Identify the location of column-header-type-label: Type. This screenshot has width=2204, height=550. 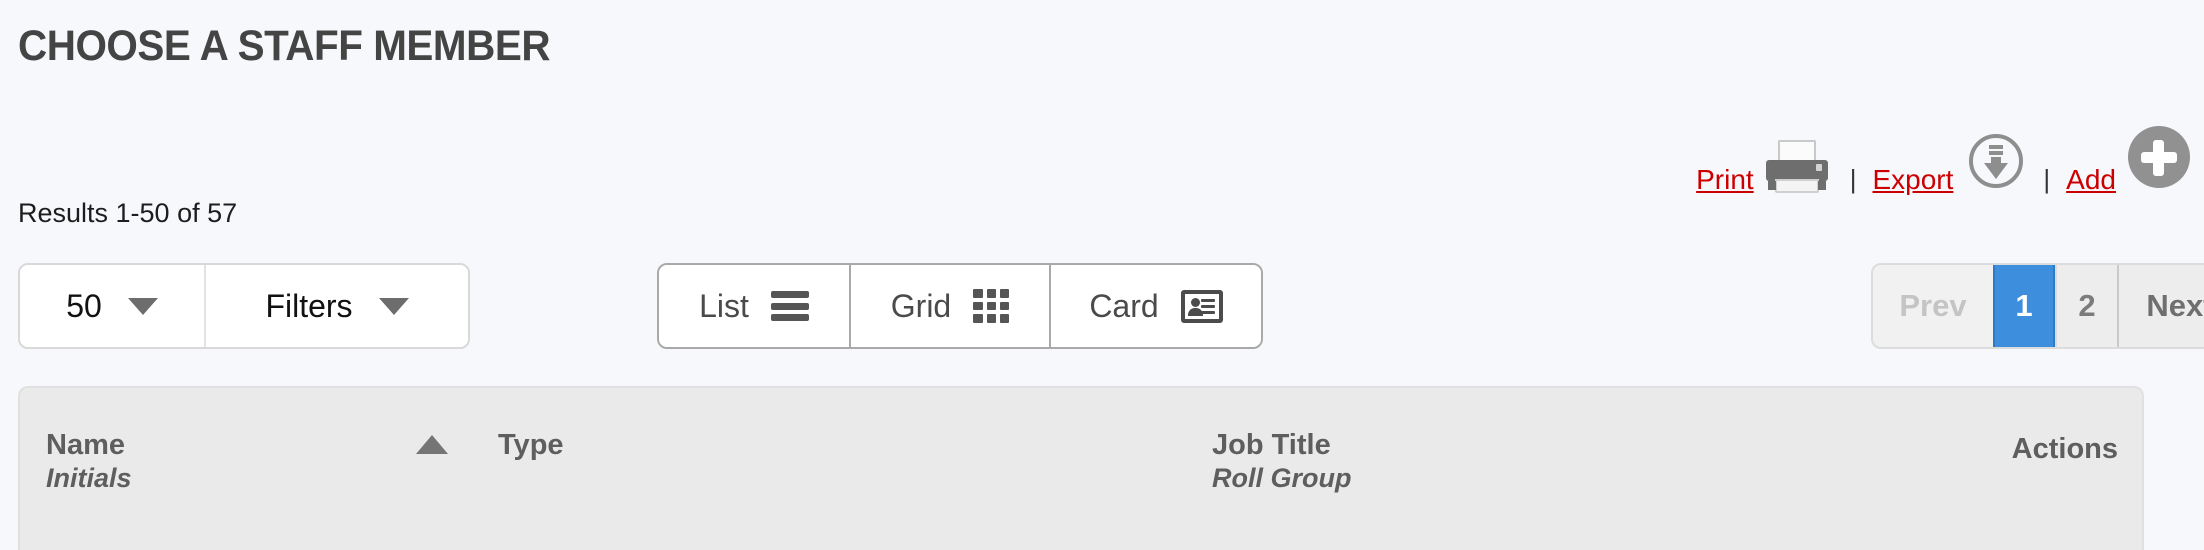
(531, 445).